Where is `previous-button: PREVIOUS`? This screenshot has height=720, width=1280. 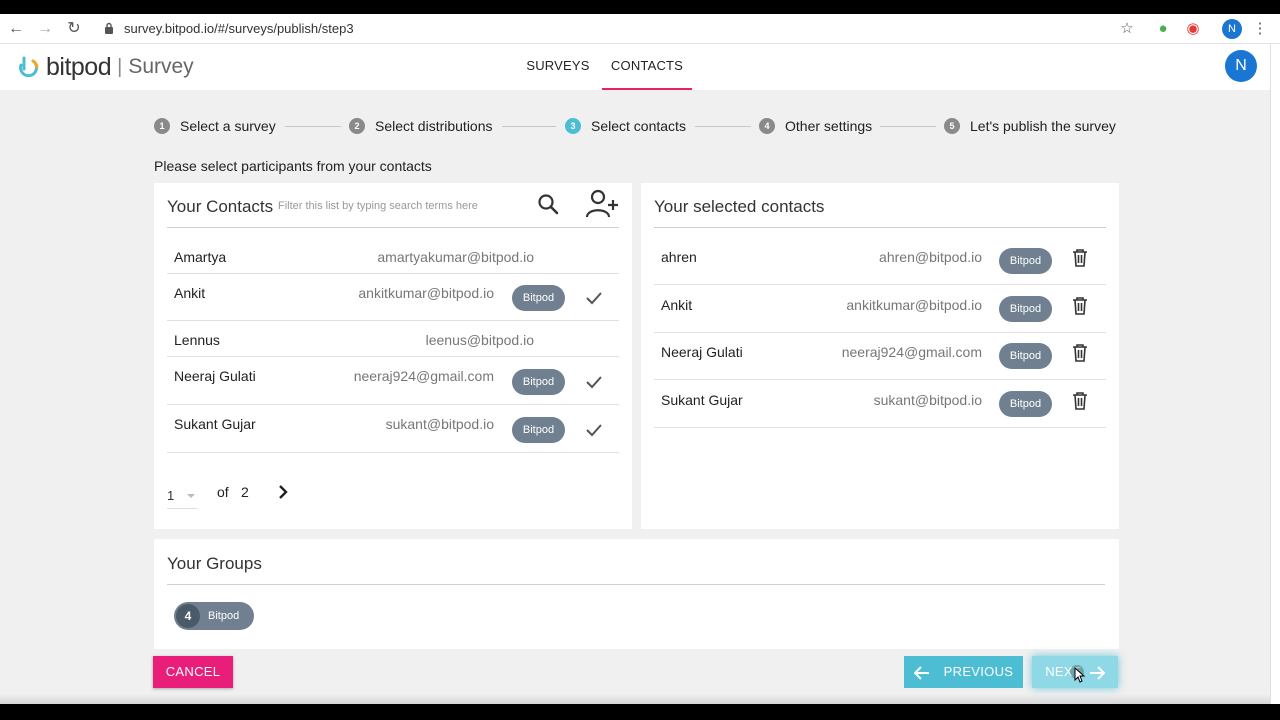
previous-button: PREVIOUS is located at coordinates (963, 672).